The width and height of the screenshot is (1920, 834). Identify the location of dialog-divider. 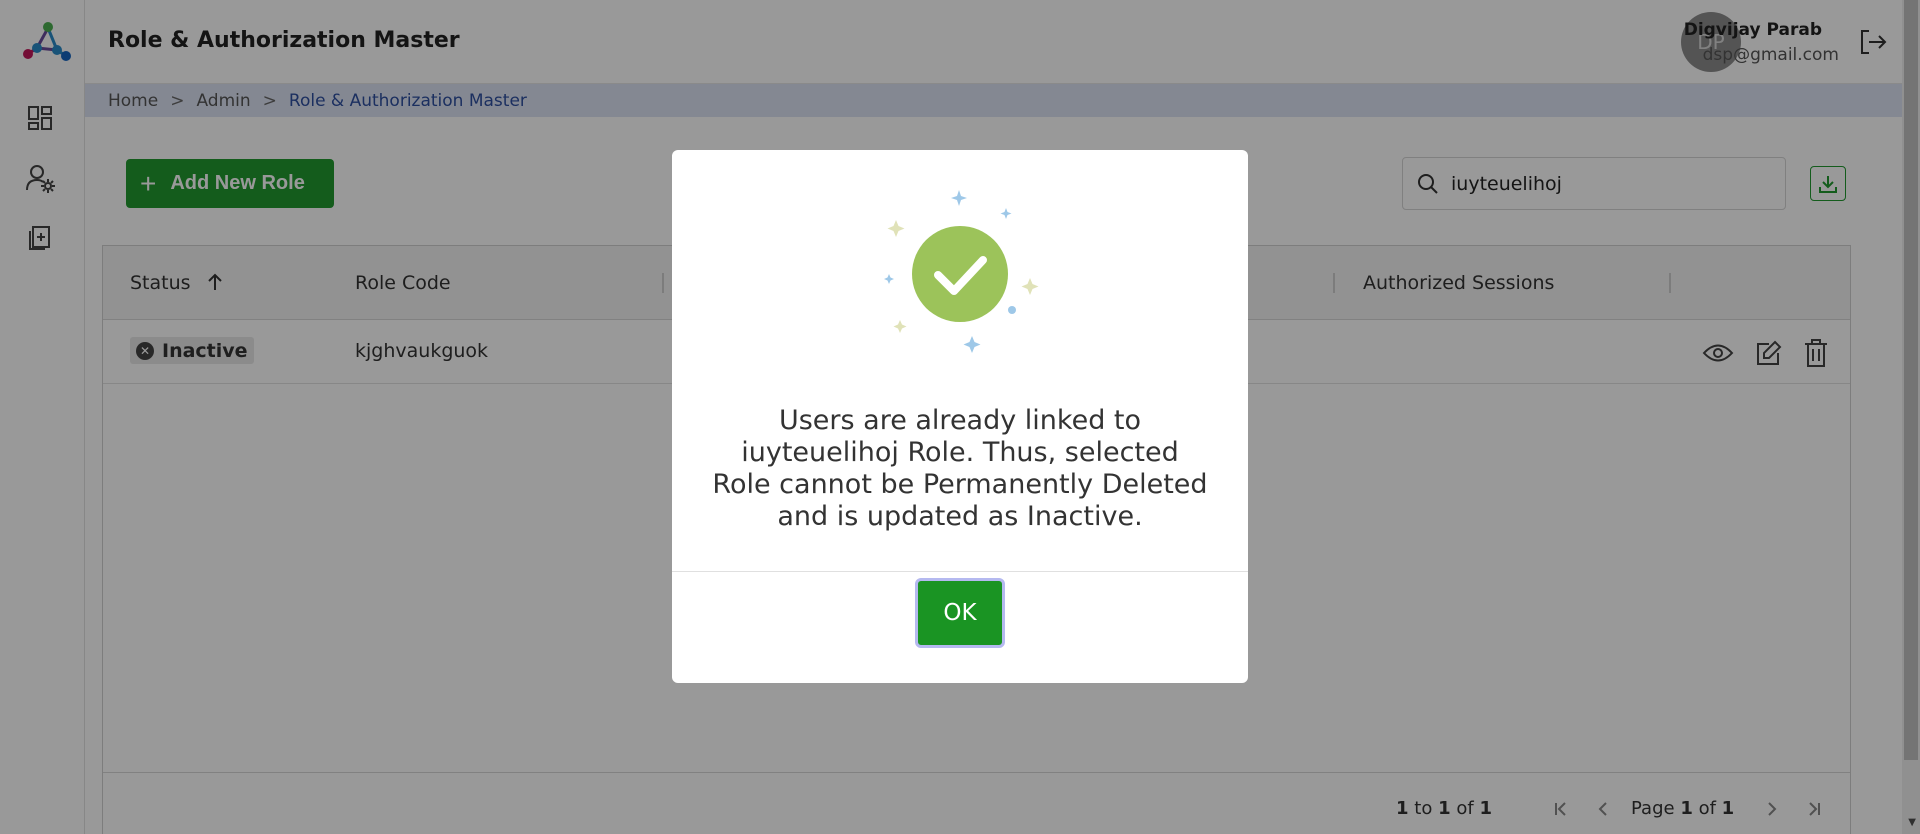
(960, 571).